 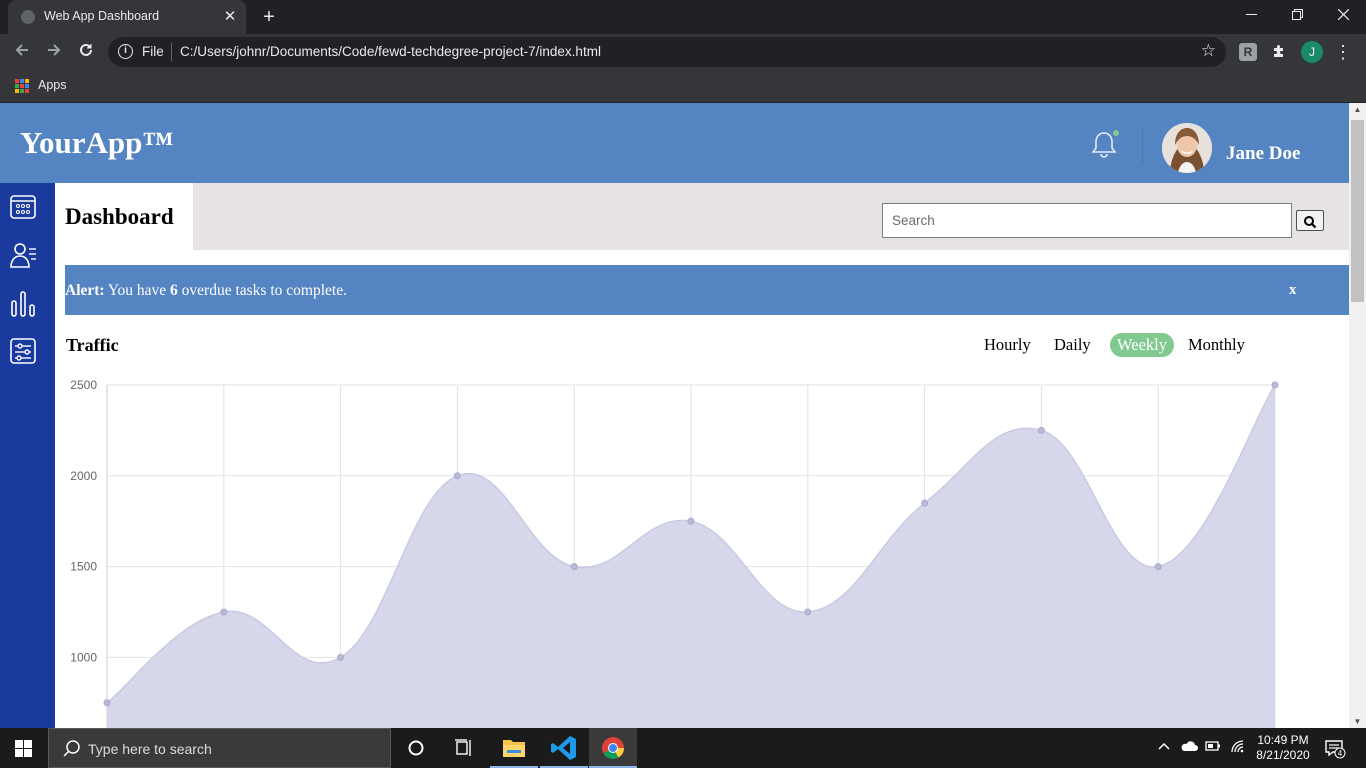 I want to click on vscode-icon, so click(x=563, y=748).